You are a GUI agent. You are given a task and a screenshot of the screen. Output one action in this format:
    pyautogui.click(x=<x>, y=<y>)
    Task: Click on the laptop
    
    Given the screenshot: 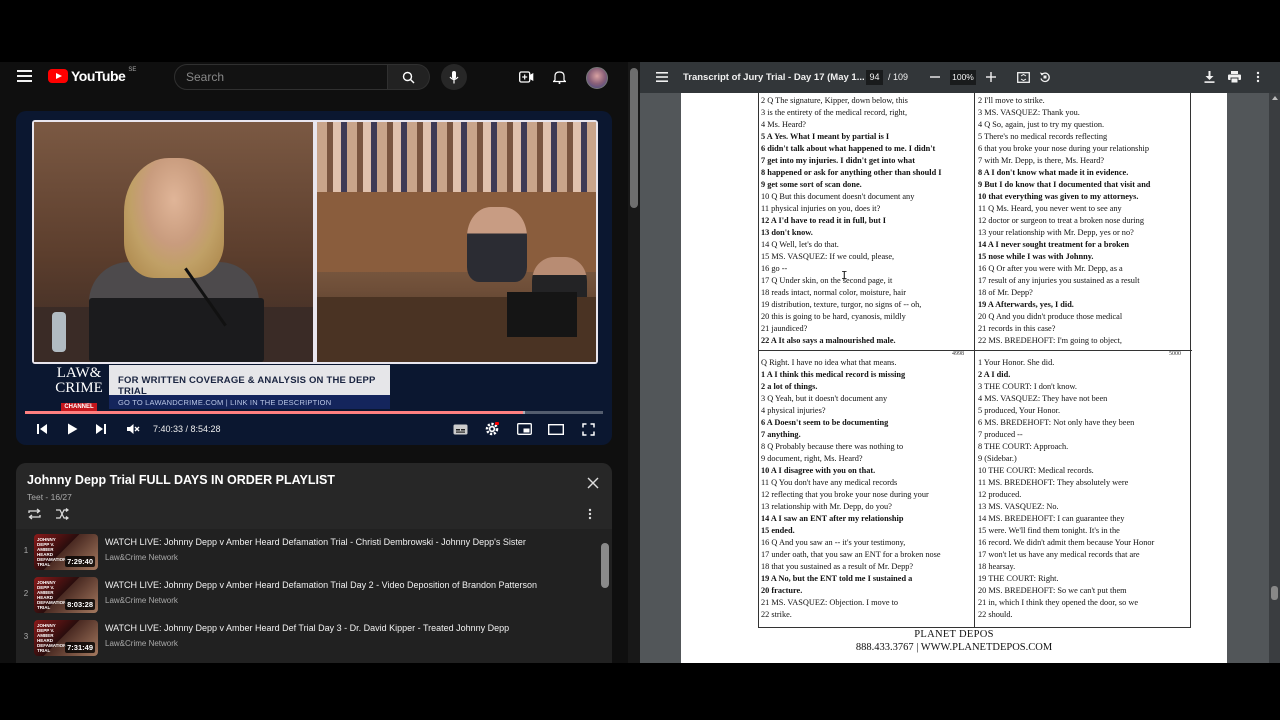 What is the action you would take?
    pyautogui.click(x=542, y=314)
    